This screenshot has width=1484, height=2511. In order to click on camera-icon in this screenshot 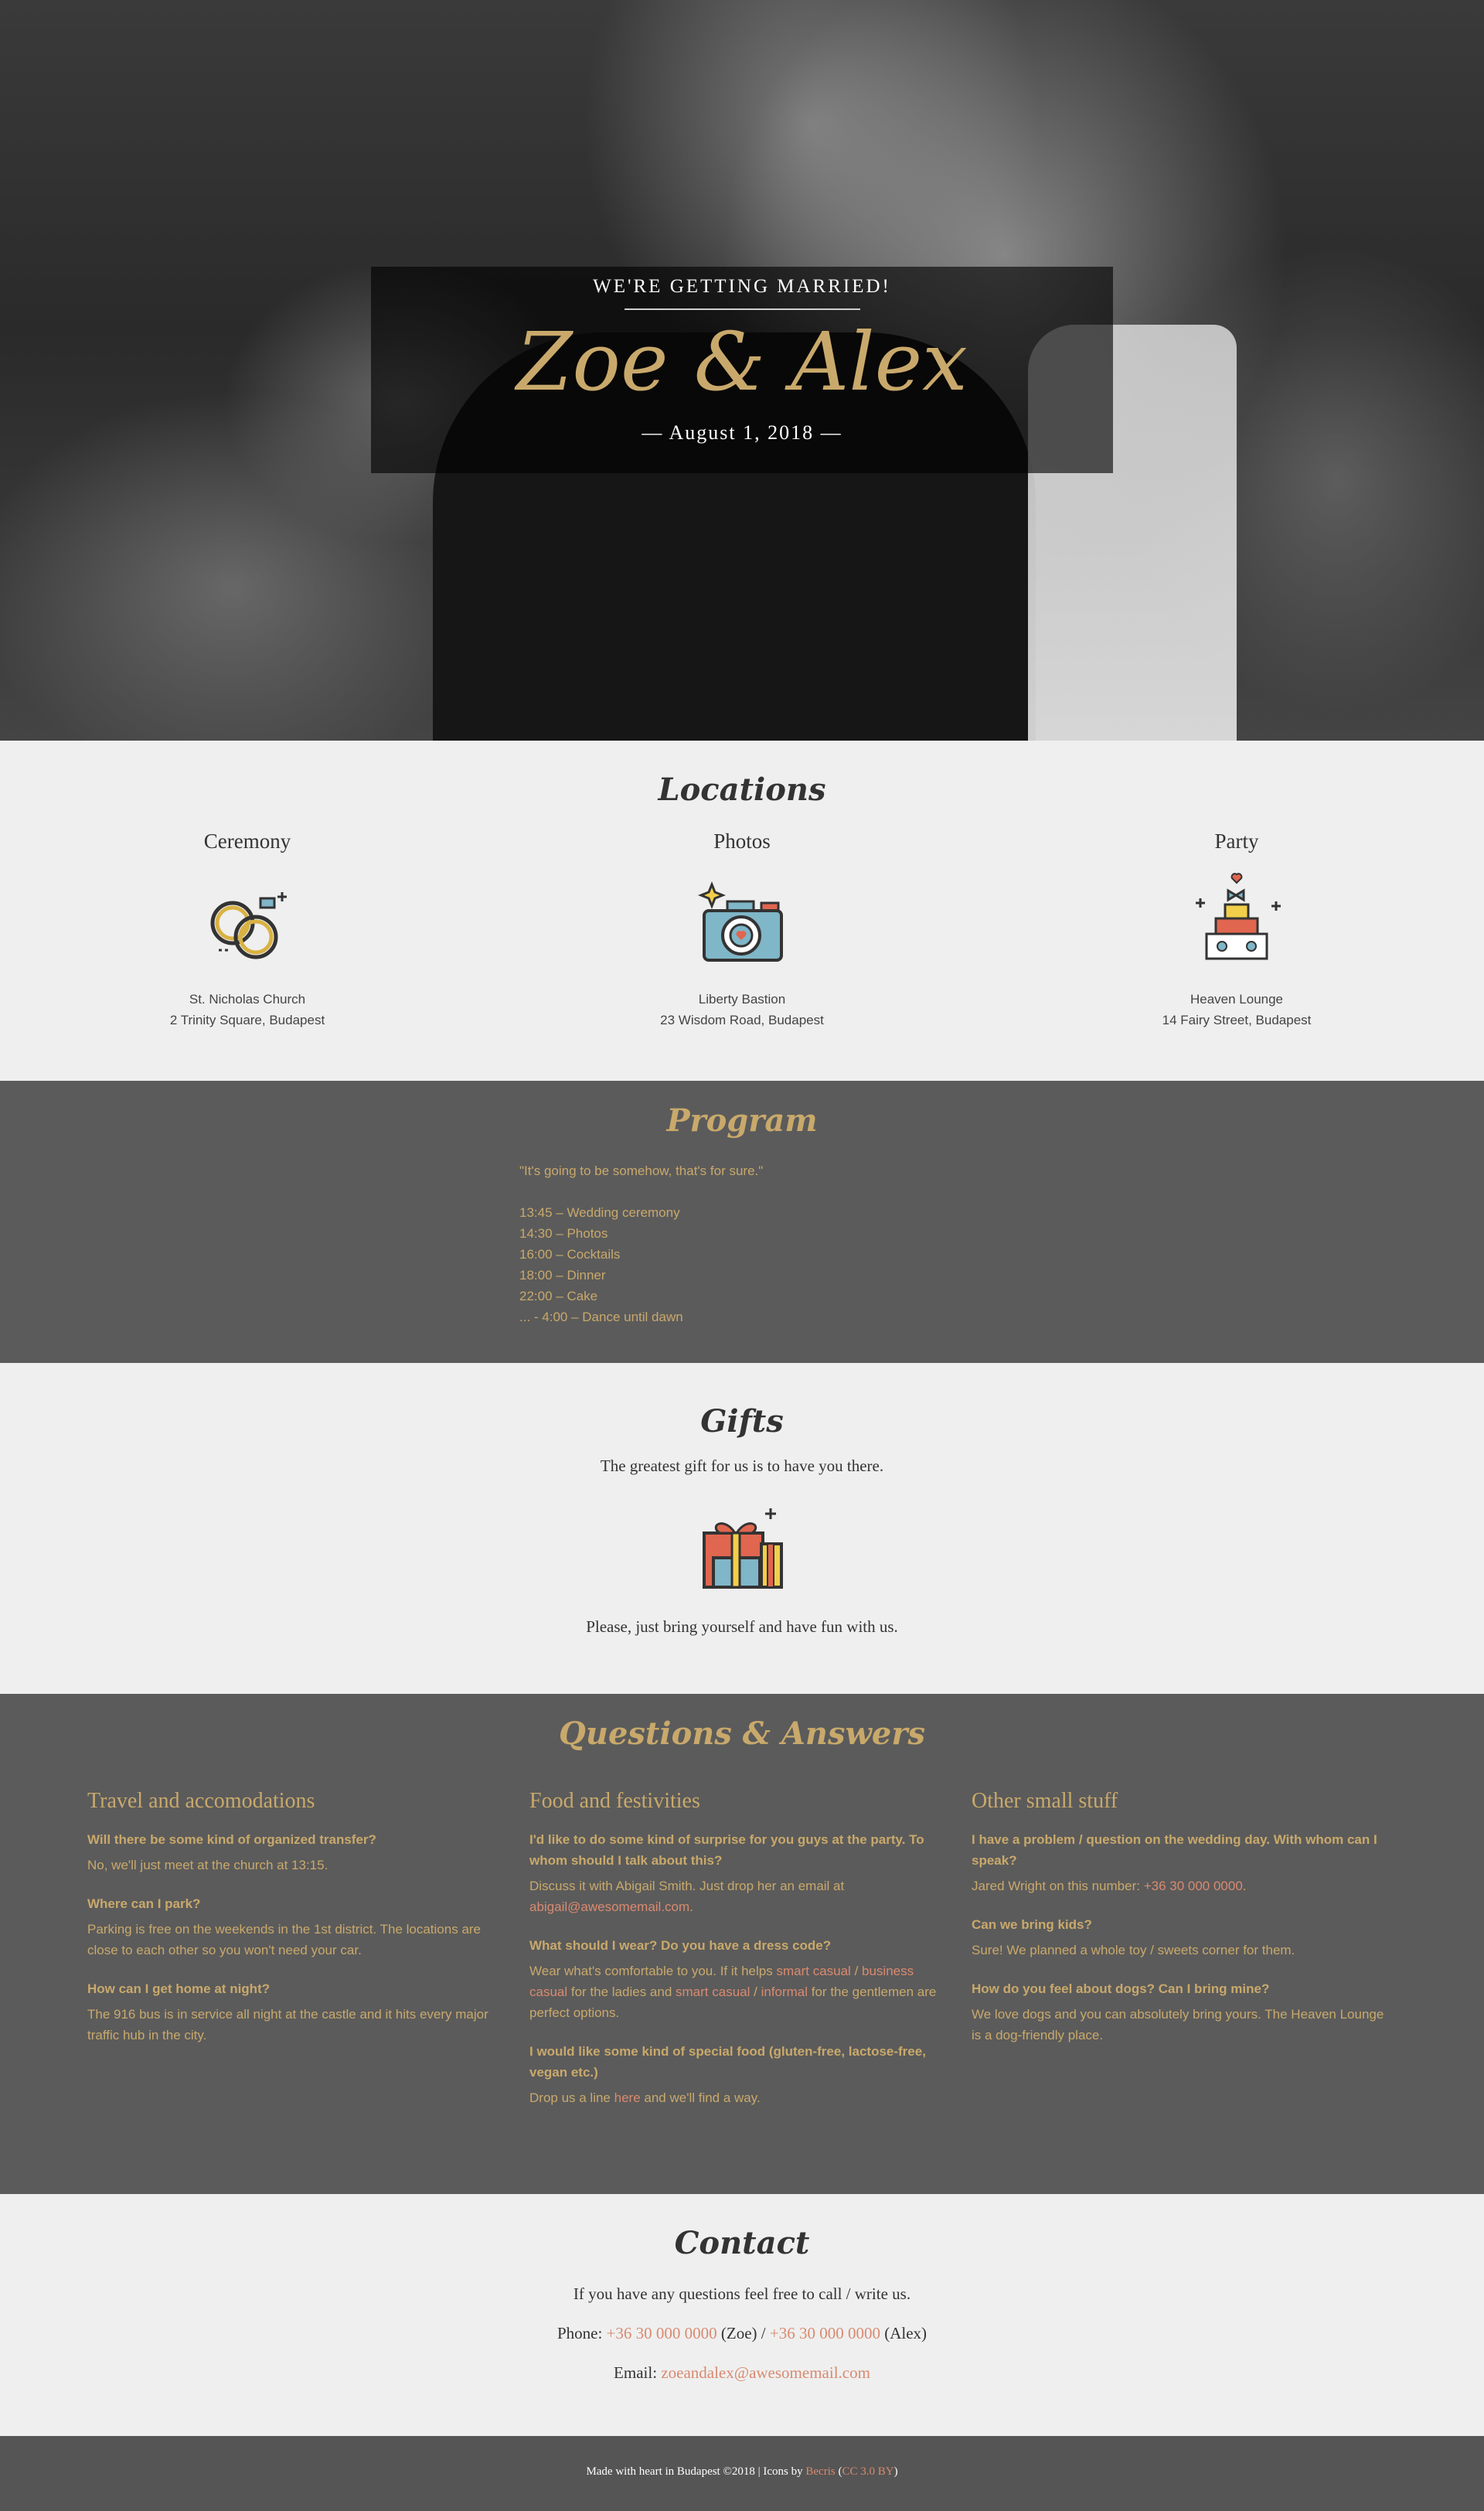, I will do `click(742, 921)`.